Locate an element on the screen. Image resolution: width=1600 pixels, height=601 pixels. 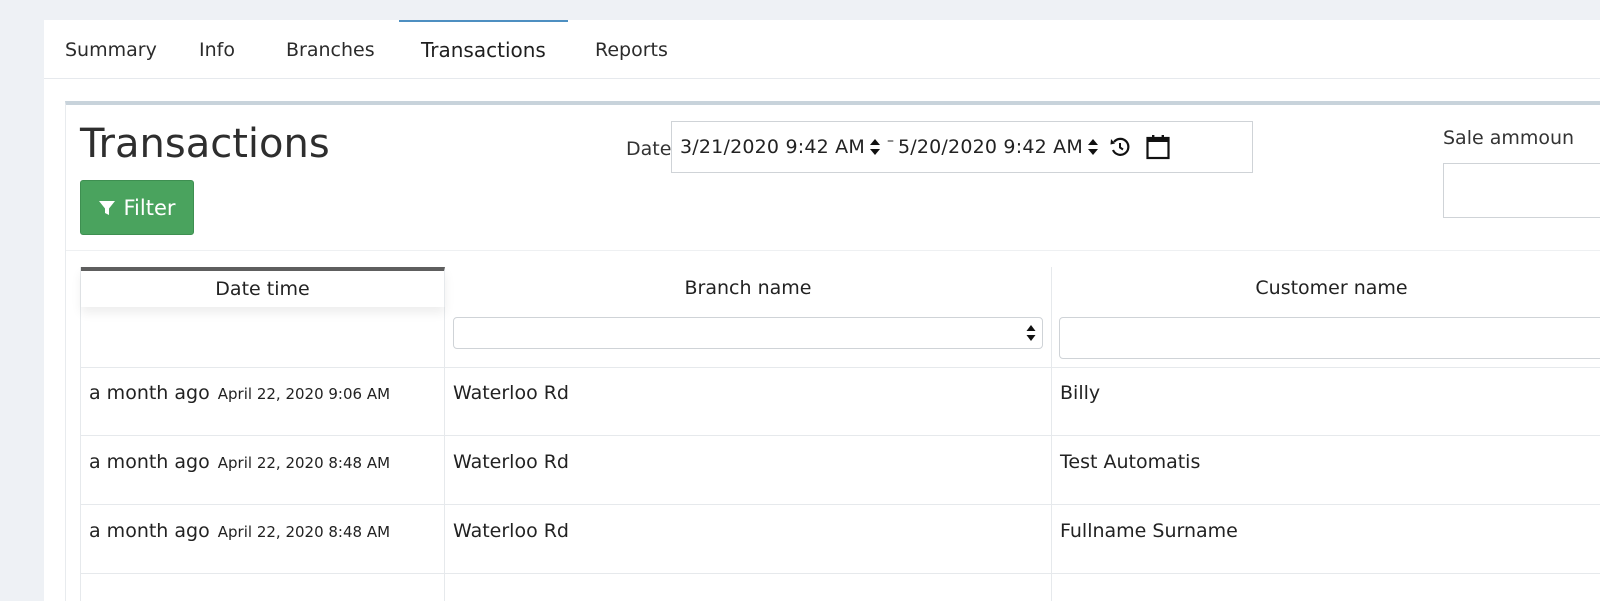
sale-amount-input is located at coordinates (1521, 190).